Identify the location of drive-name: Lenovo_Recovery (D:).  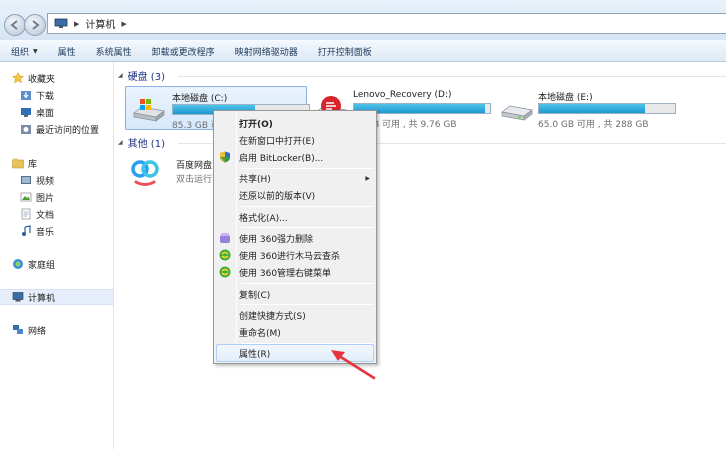
(402, 95).